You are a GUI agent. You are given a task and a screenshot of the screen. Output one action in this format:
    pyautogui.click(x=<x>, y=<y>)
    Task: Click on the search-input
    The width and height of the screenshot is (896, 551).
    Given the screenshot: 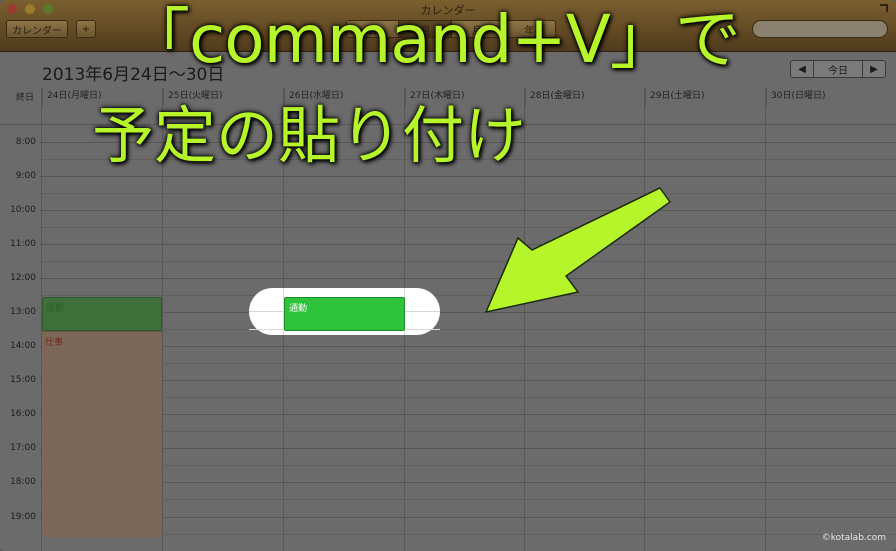 What is the action you would take?
    pyautogui.click(x=820, y=29)
    